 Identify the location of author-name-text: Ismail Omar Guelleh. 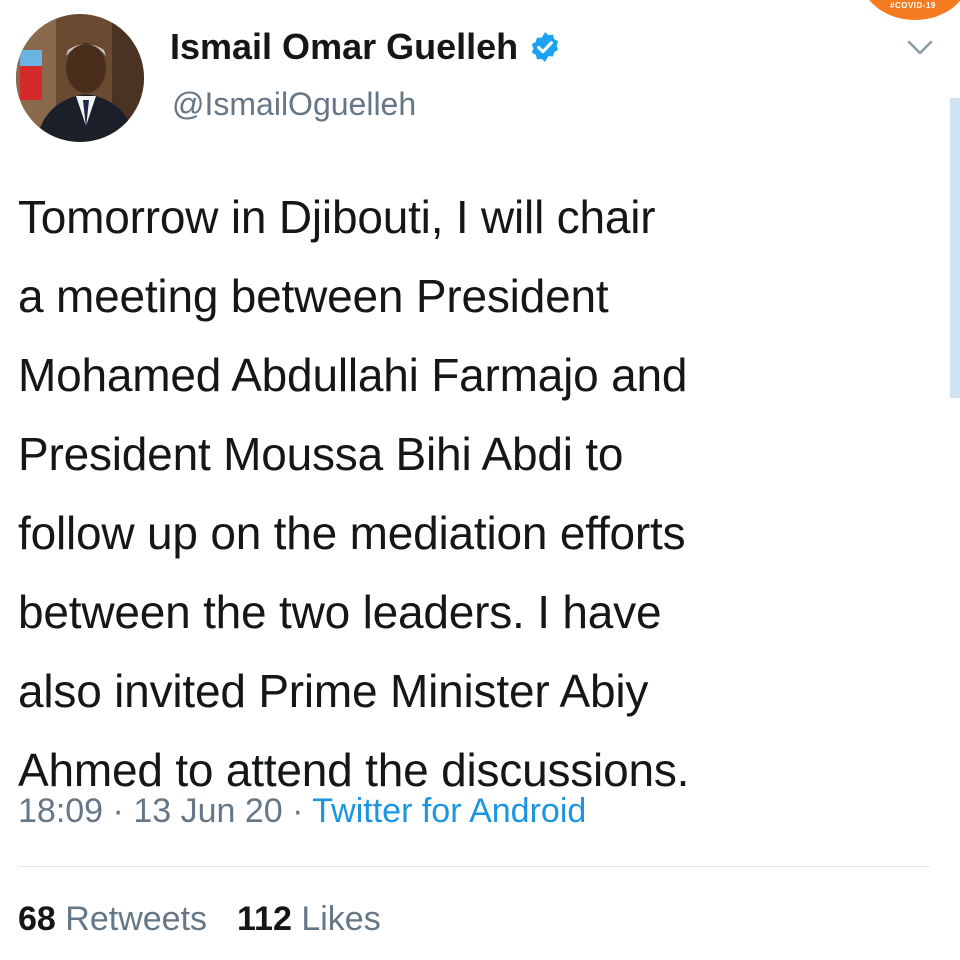
(344, 46).